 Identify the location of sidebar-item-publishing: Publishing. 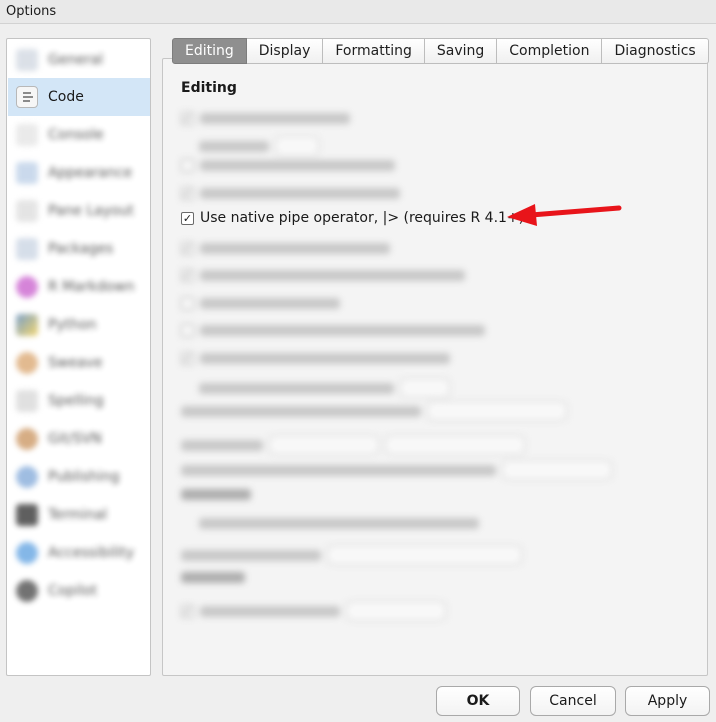
(79, 477).